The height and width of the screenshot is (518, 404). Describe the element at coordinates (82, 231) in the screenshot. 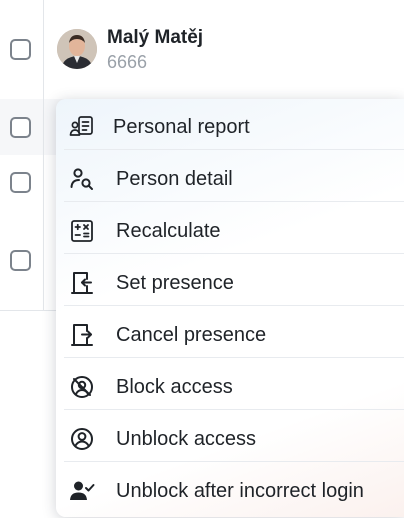

I see `calculator-icon` at that location.